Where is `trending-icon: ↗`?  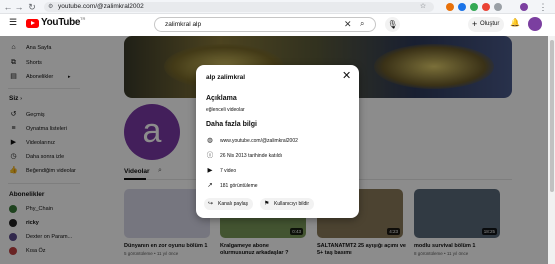
trending-icon: ↗ is located at coordinates (210, 185).